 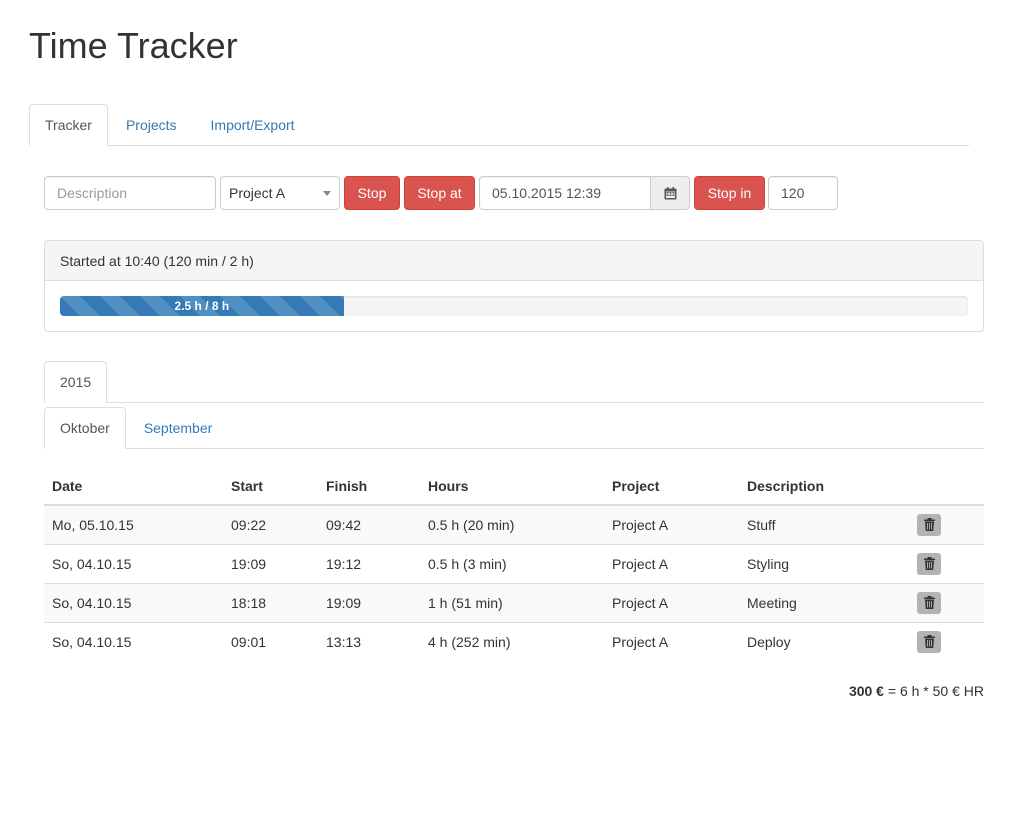 What do you see at coordinates (824, 563) in the screenshot?
I see `cell-description: Styling` at bounding box center [824, 563].